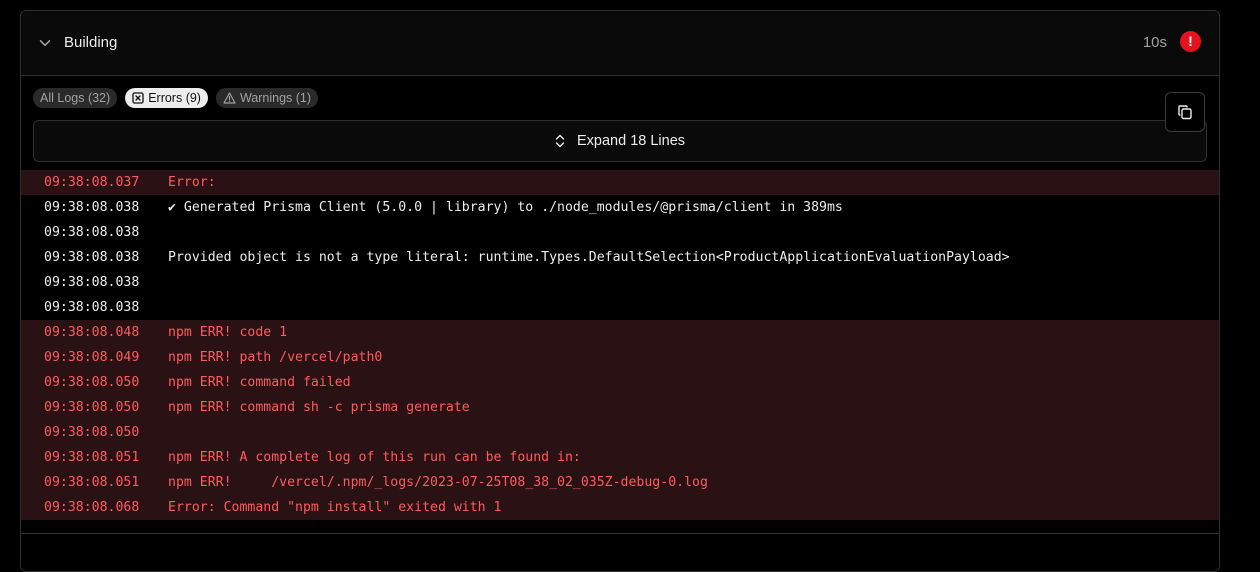 Image resolution: width=1260 pixels, height=572 pixels. I want to click on error-status-icon: !, so click(1190, 41).